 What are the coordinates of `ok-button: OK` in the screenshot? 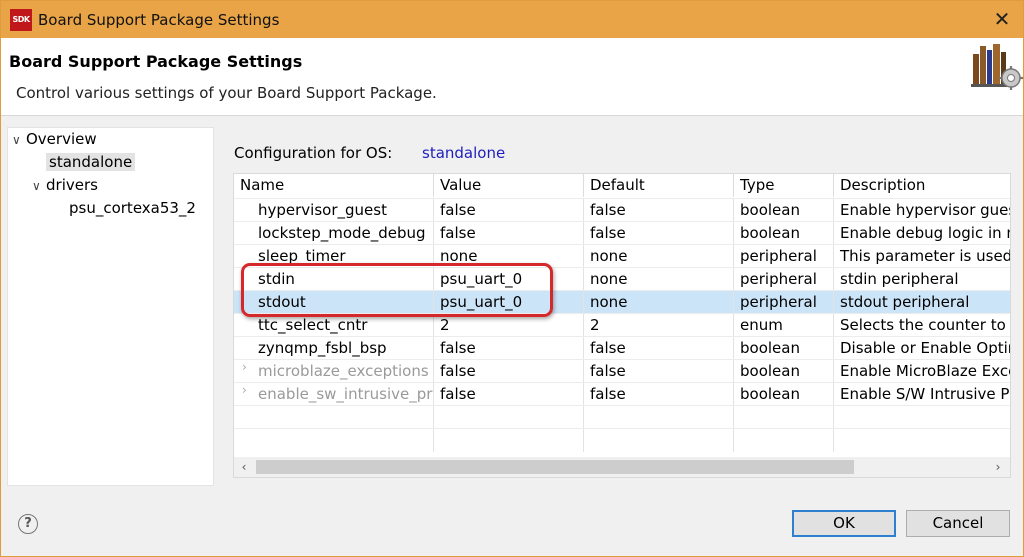 It's located at (844, 523).